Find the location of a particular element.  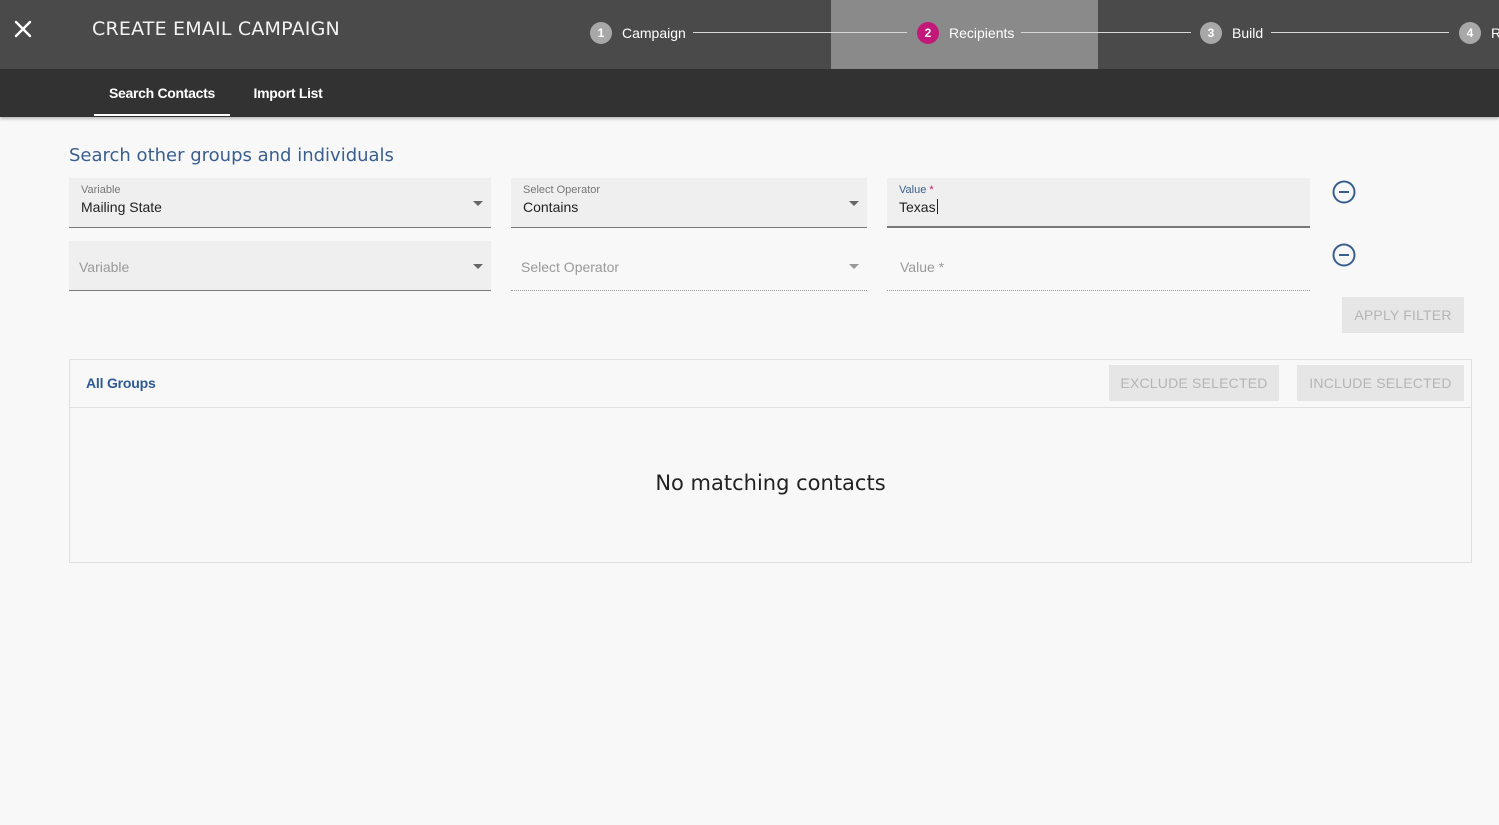

operator-select: Select Operator is located at coordinates (689, 266).